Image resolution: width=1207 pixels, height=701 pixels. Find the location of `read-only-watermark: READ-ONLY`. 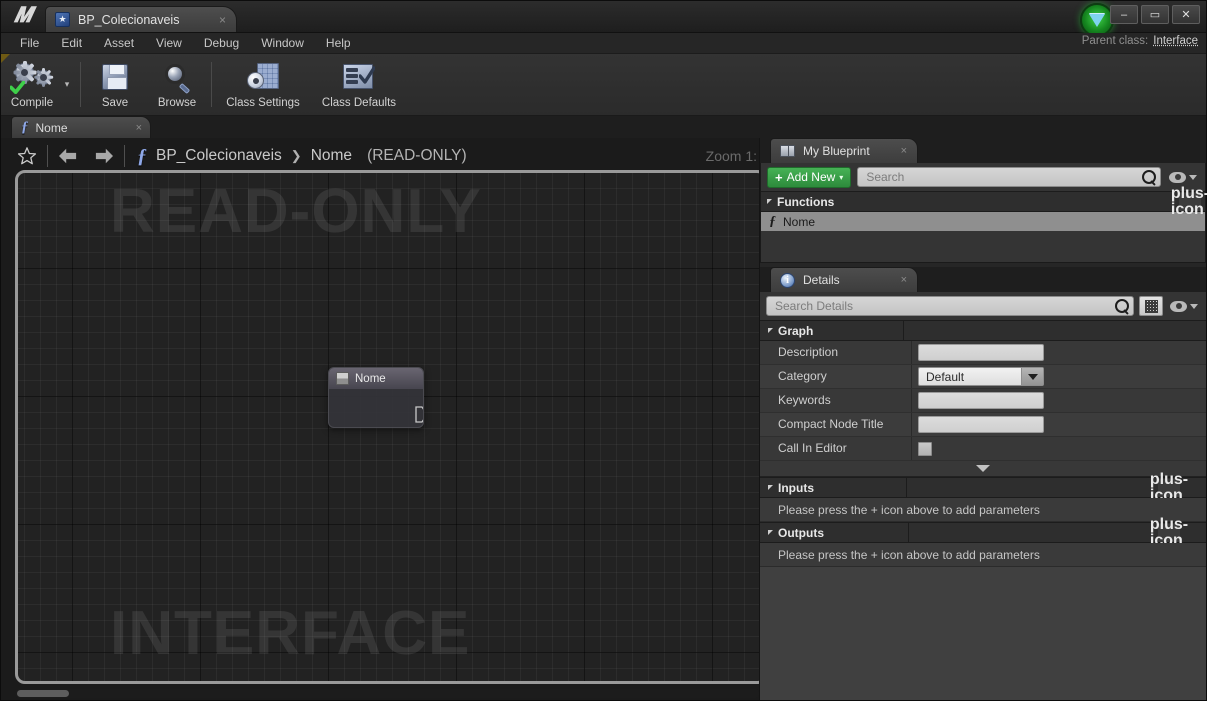

read-only-watermark: READ-ONLY is located at coordinates (296, 211).